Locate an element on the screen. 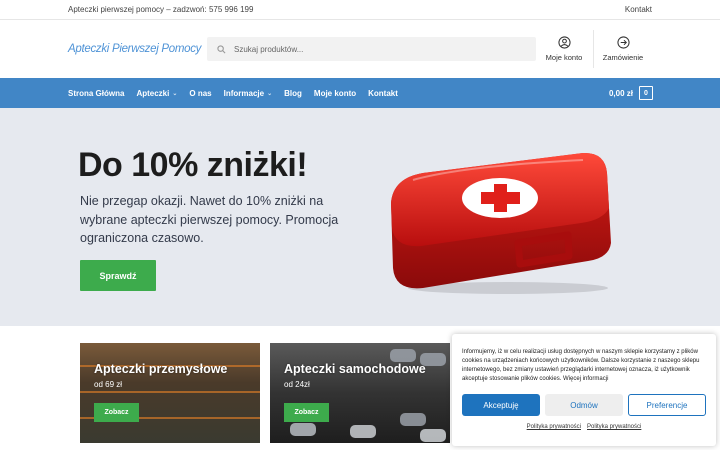  nav-item-label: Kontakt is located at coordinates (383, 93).